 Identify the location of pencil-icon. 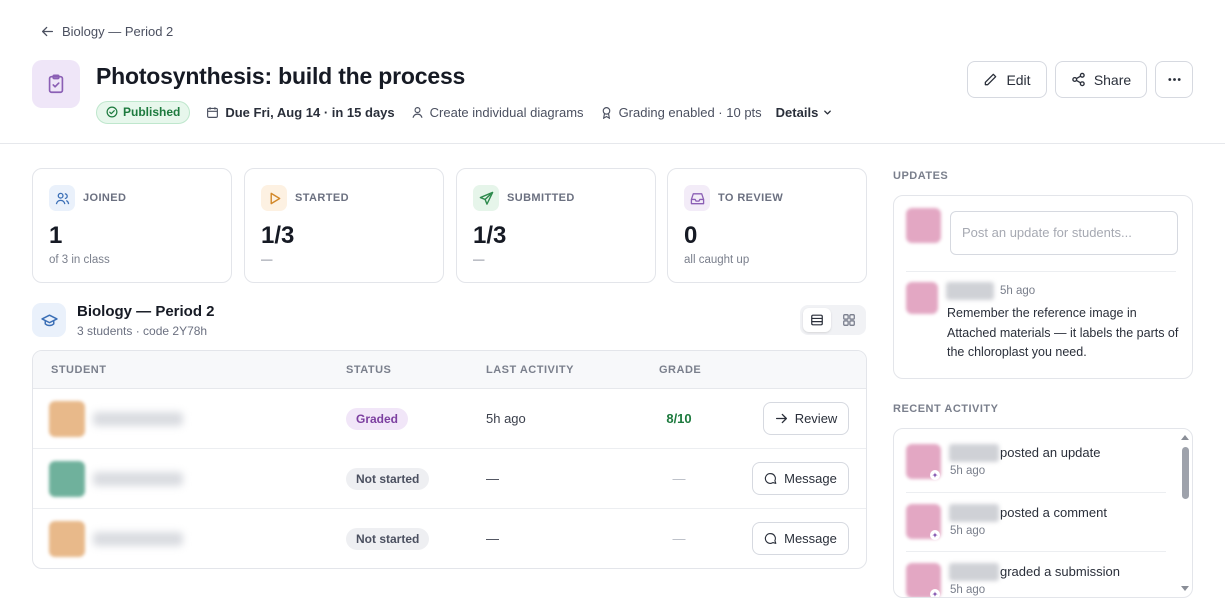
(991, 79).